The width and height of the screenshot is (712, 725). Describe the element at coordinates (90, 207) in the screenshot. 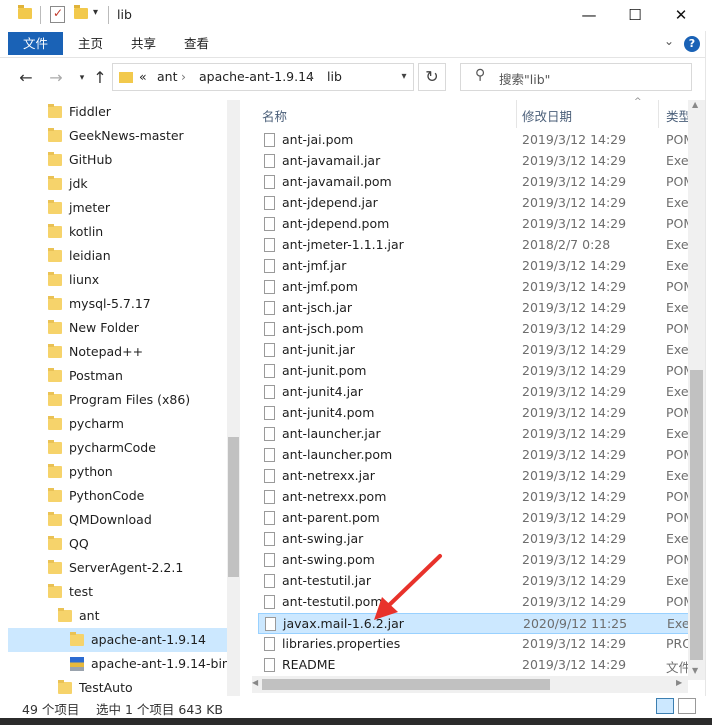

I see `nav-item-label: jmeter` at that location.